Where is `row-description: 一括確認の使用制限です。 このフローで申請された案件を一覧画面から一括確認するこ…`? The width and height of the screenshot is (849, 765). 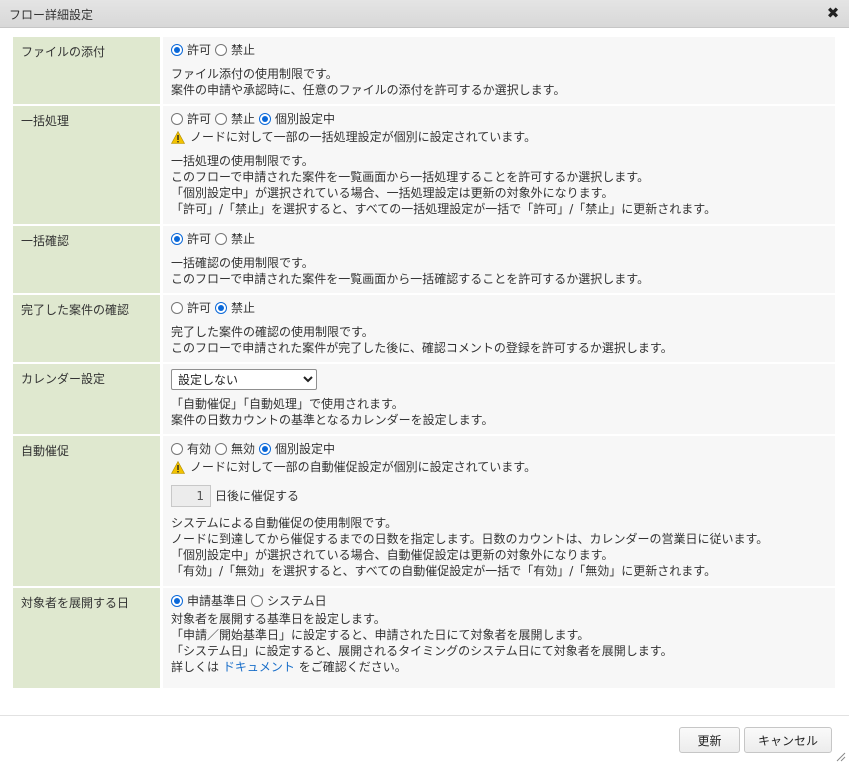 row-description: 一括確認の使用制限です。 このフローで申請された案件を一覧画面から一括確認するこ… is located at coordinates (410, 271).